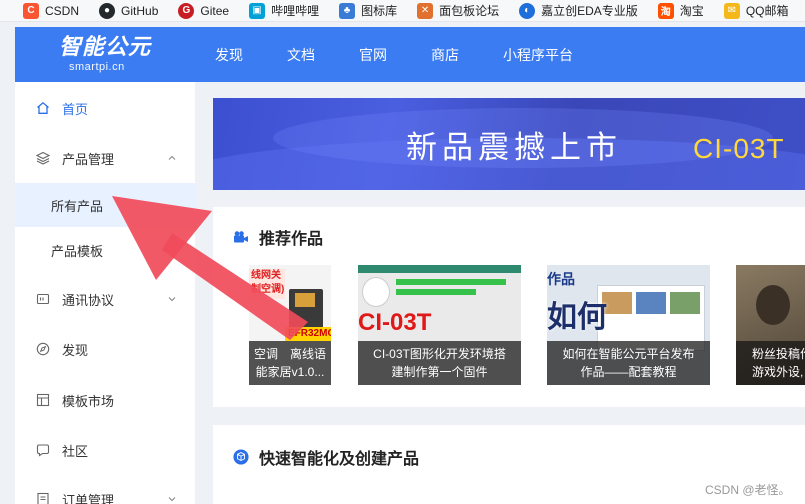 Image resolution: width=805 pixels, height=504 pixels. I want to click on nav-official-site: 官网, so click(373, 55).